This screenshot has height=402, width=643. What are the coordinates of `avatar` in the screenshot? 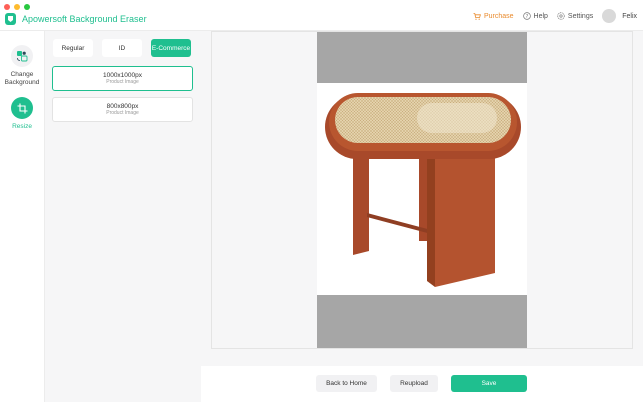 It's located at (609, 16).